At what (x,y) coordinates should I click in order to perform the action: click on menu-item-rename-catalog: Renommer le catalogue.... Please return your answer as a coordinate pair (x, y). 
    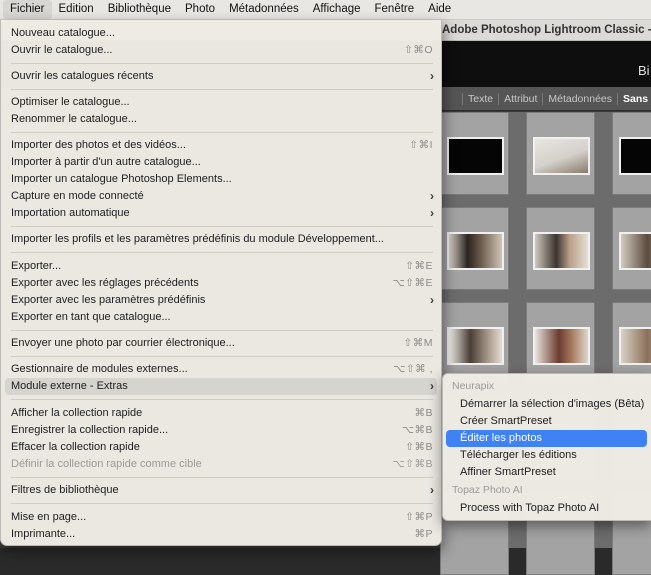
    Looking at the image, I should click on (221, 119).